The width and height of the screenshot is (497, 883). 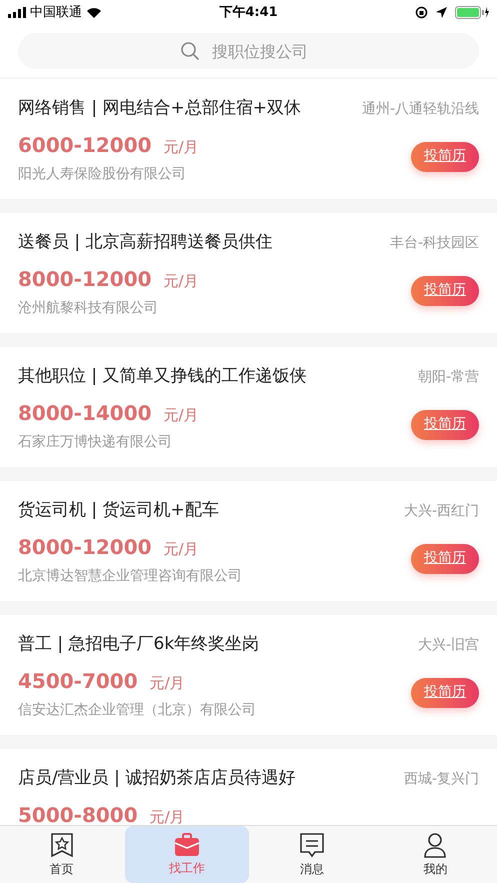 What do you see at coordinates (441, 779) in the screenshot?
I see `job-location: 西城-复兴门` at bounding box center [441, 779].